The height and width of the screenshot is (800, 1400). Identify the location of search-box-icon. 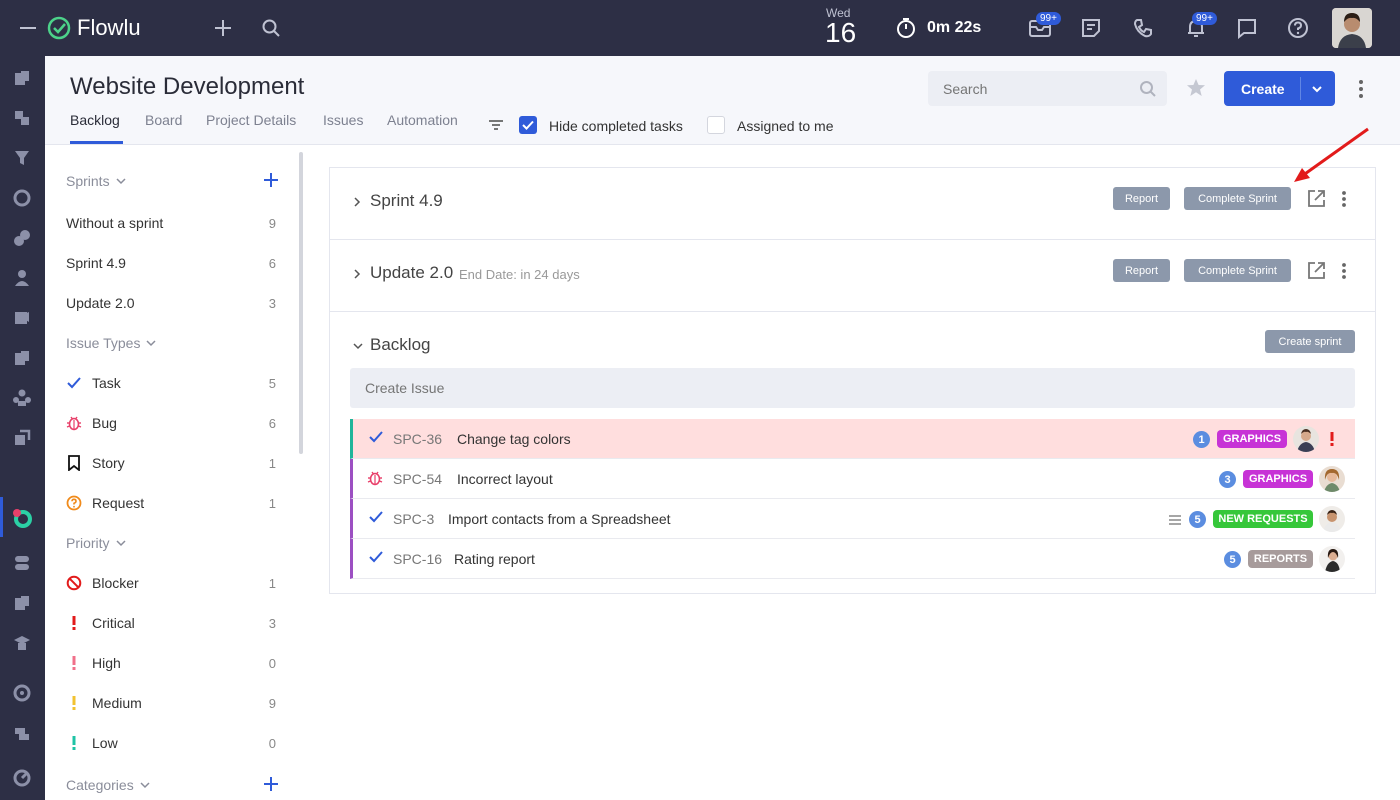
(1148, 91).